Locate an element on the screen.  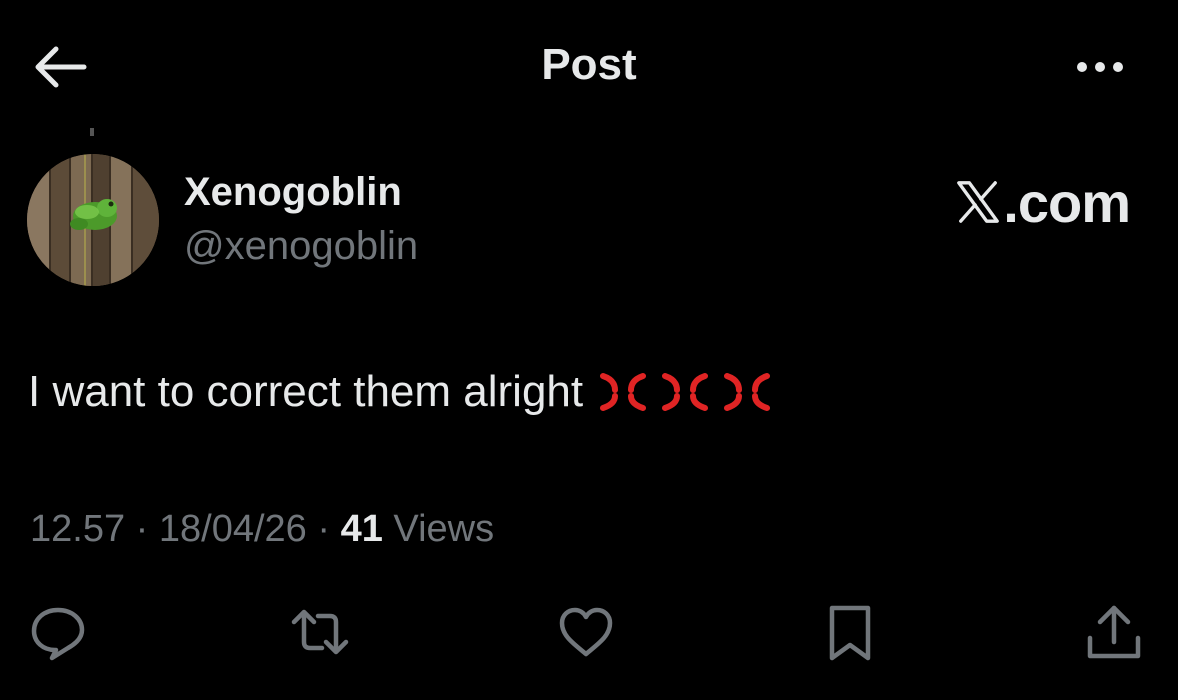
repost-icon is located at coordinates (320, 632).